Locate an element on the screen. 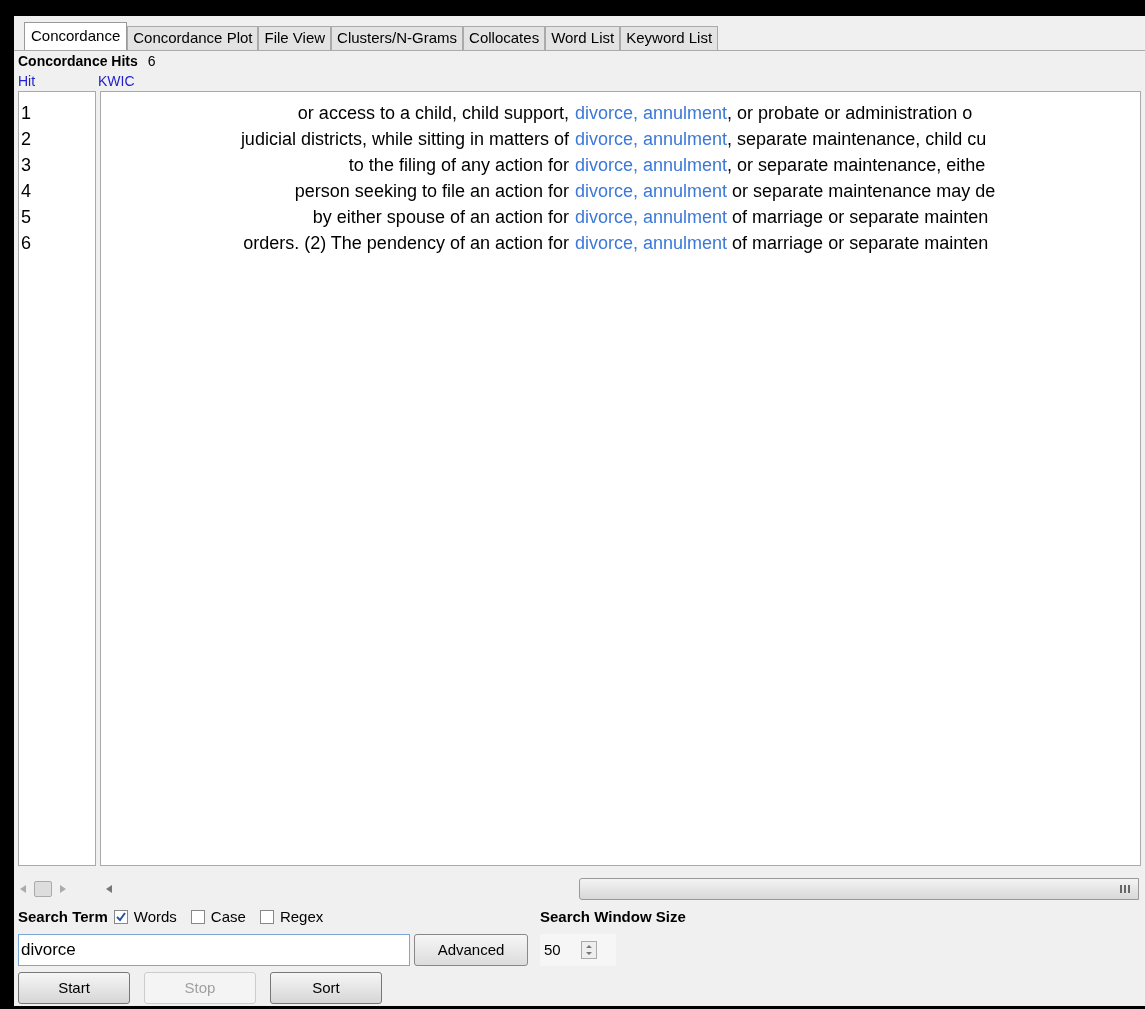  right-arrow-icon is located at coordinates (63, 889).